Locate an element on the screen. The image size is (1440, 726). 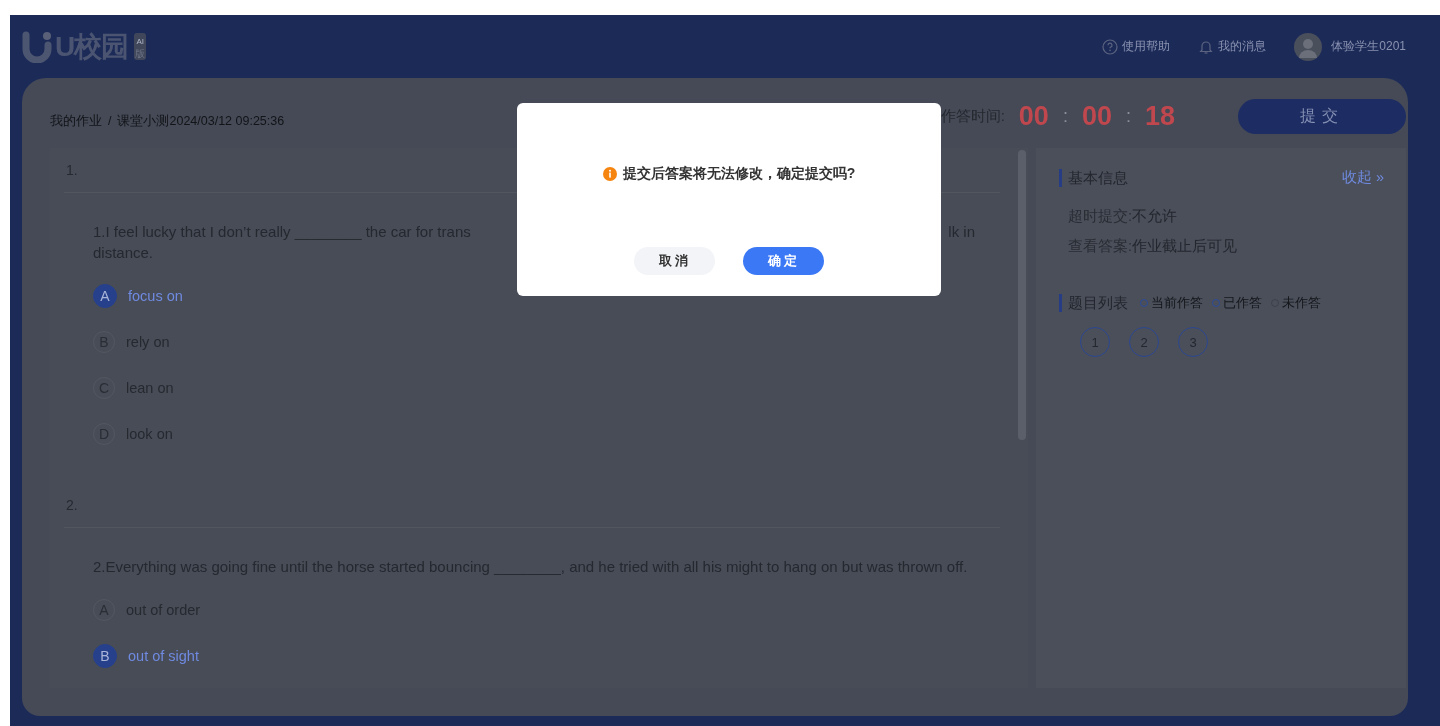
avatar-icon is located at coordinates (1308, 46).